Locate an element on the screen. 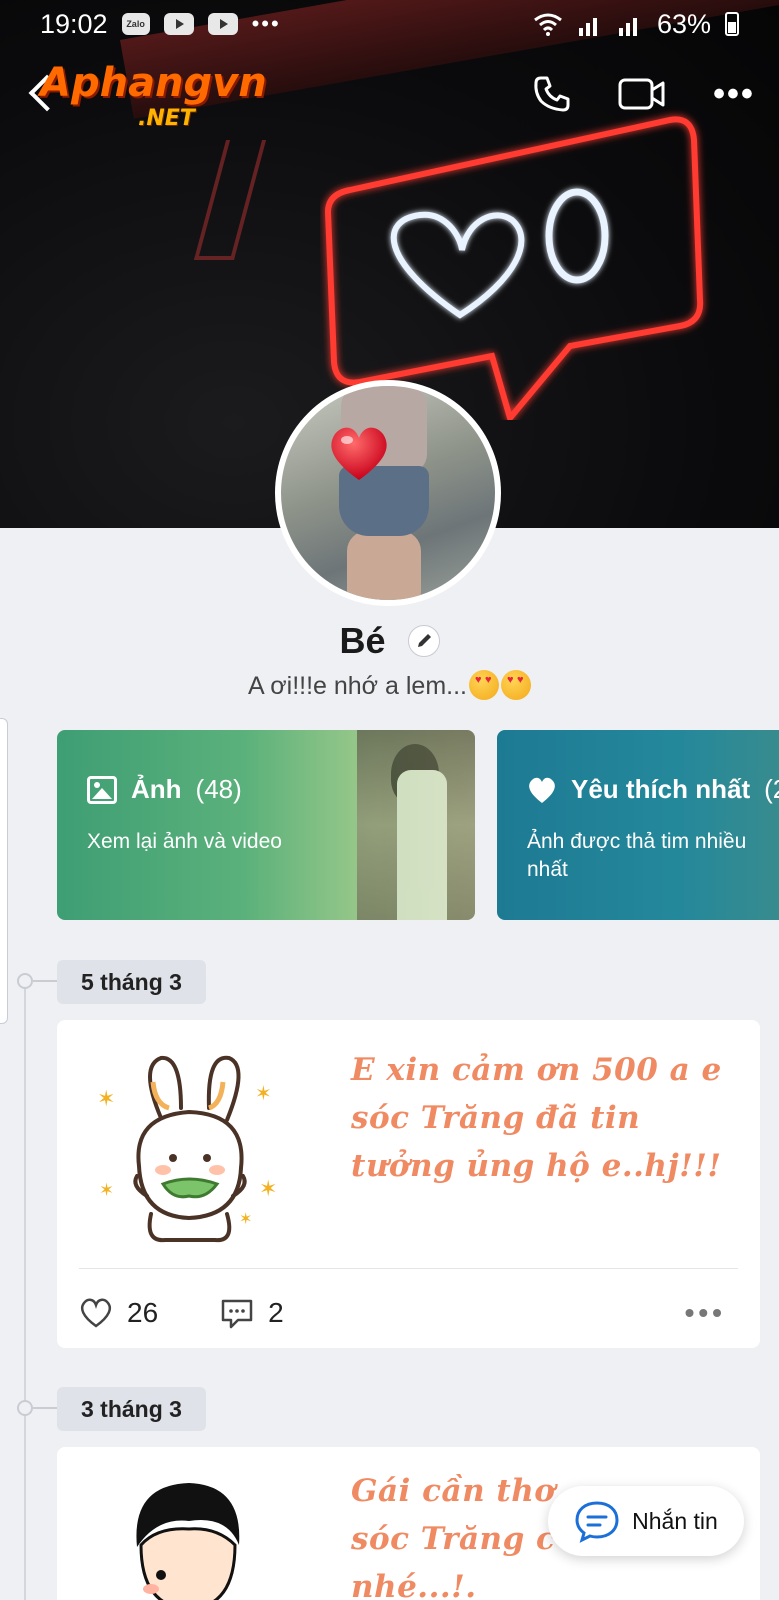  profile-name: Bé is located at coordinates (362, 641).